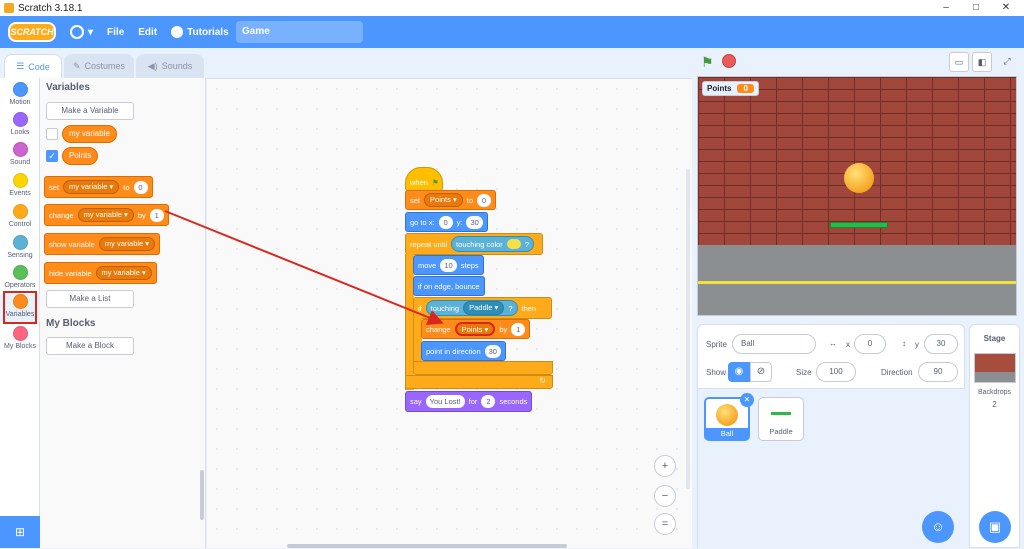 The image size is (1024, 549). I want to click on touching-color-block: touching color ?, so click(492, 244).